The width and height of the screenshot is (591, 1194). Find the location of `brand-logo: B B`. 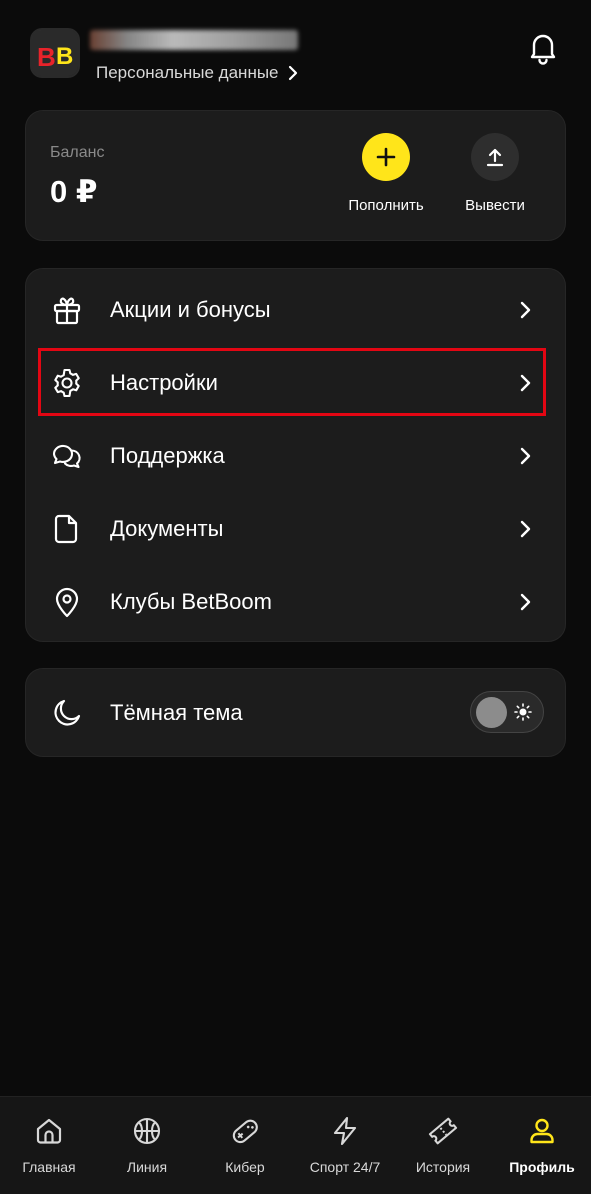

brand-logo: B B is located at coordinates (55, 53).